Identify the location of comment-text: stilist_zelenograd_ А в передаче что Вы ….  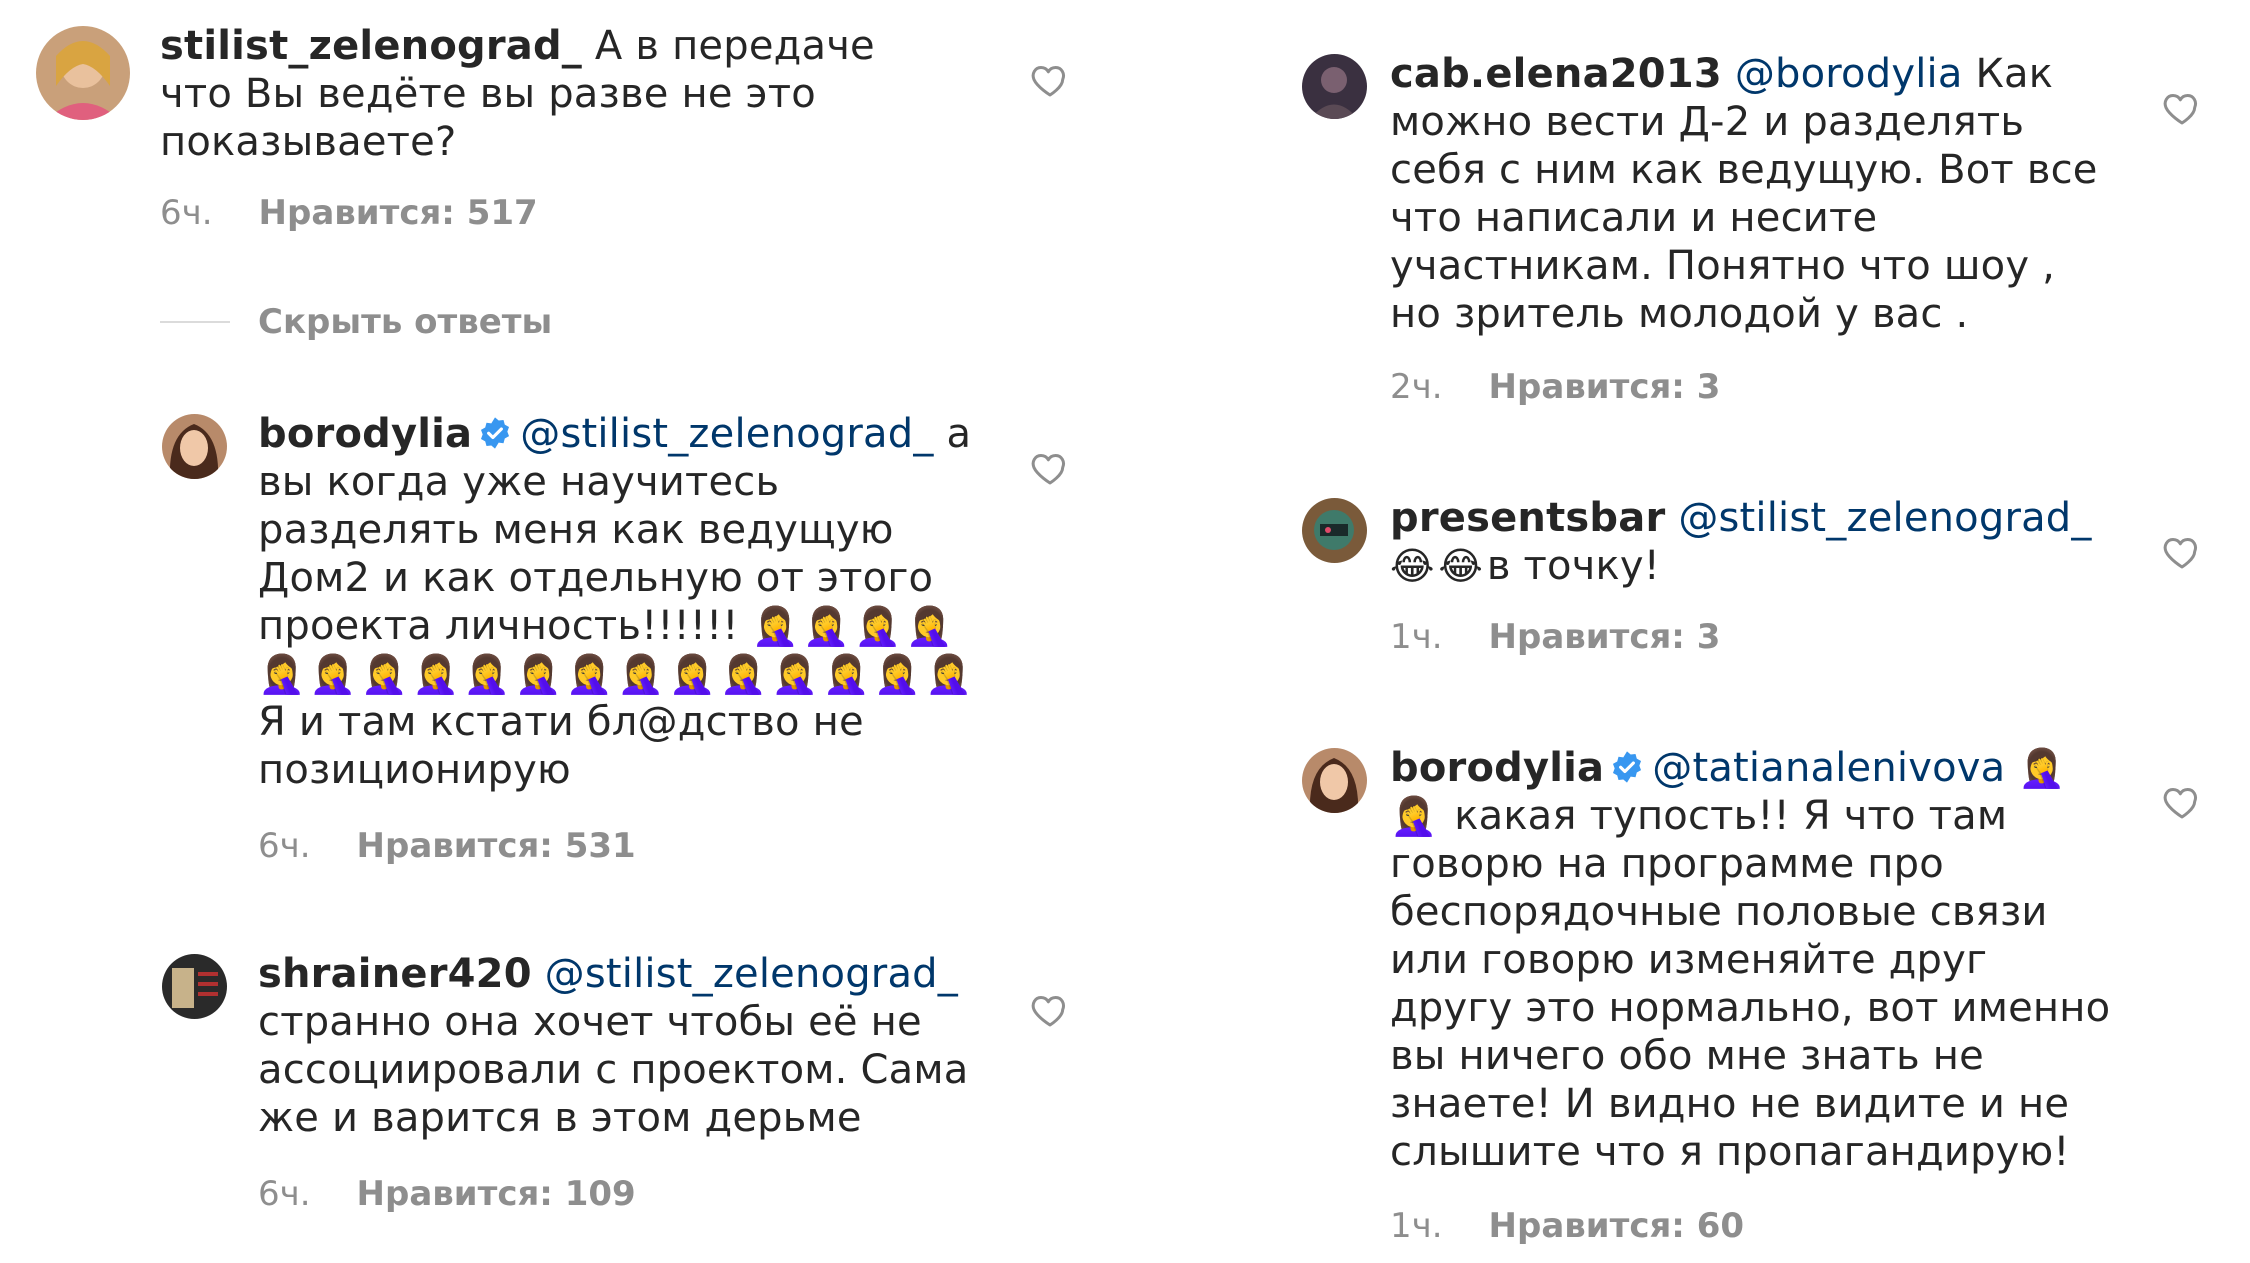
(550, 94).